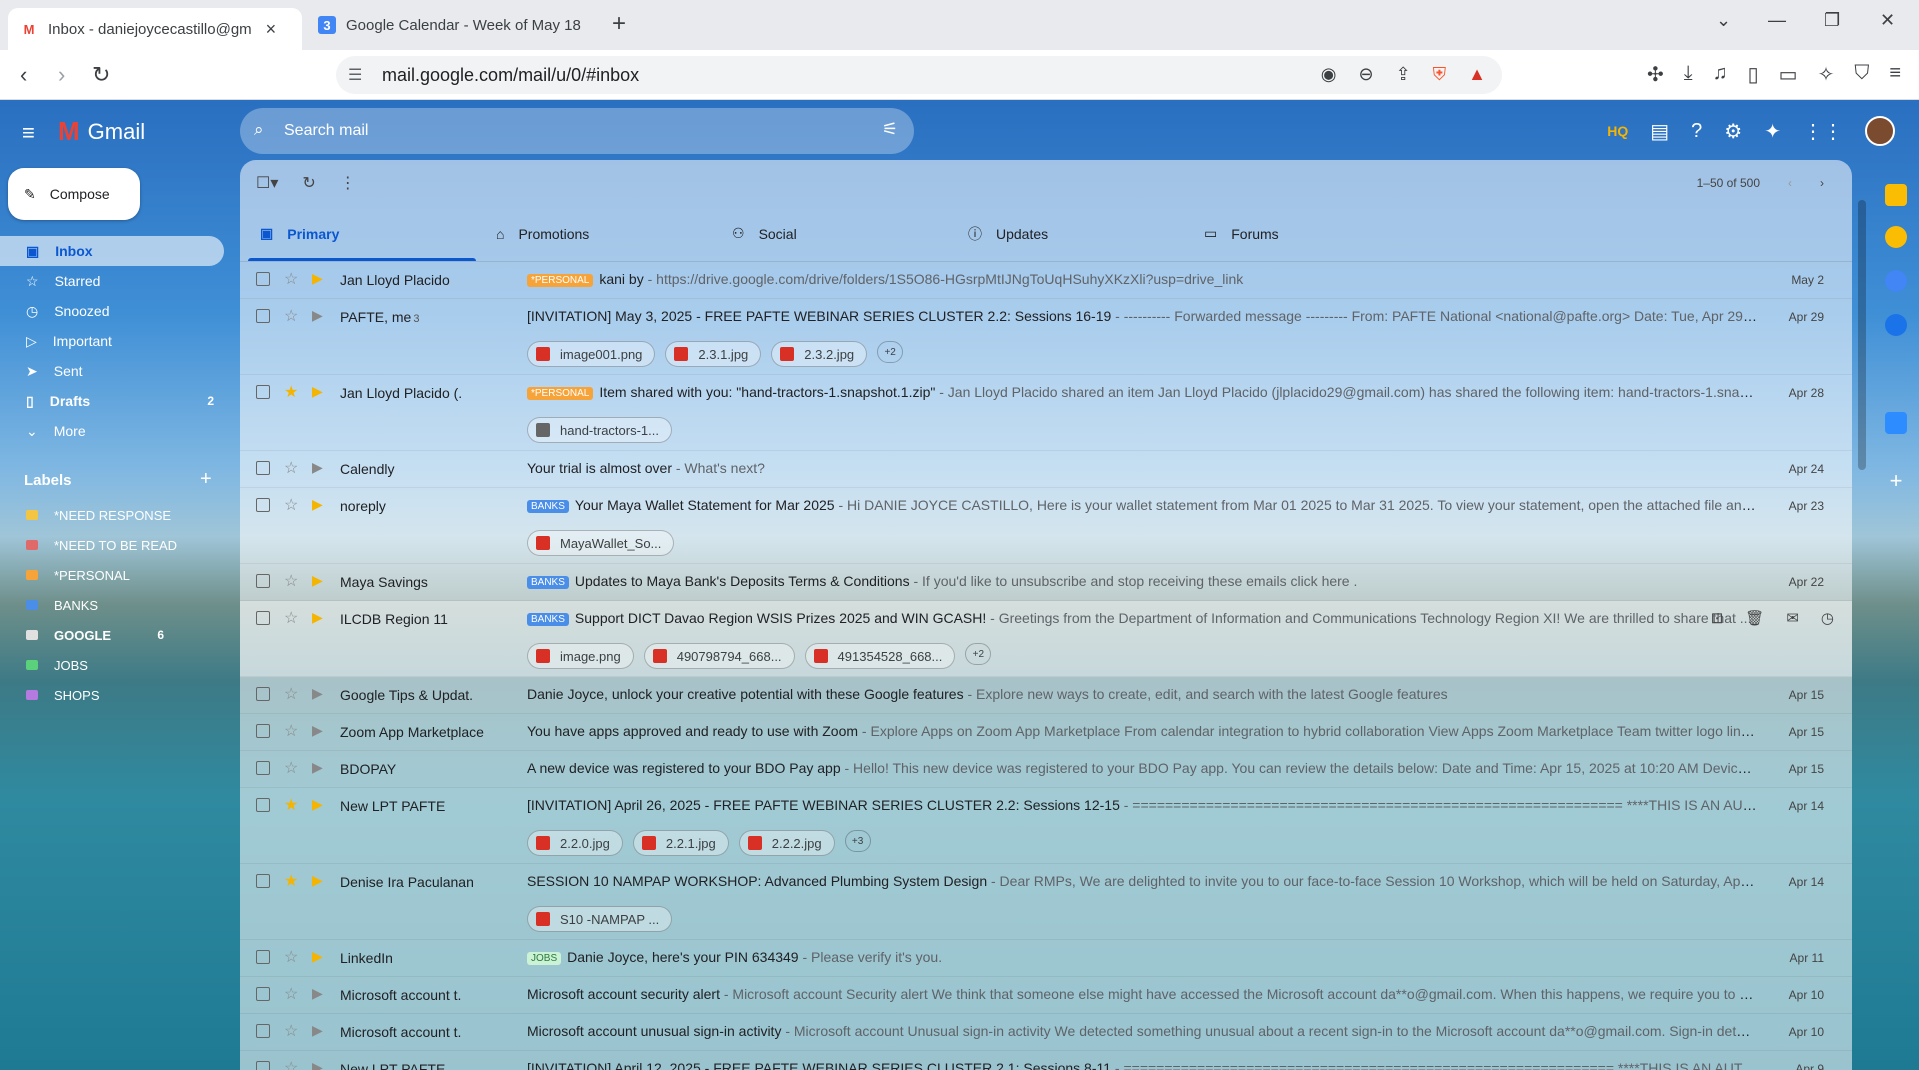 The image size is (1919, 1070). I want to click on tab-search-icon: ⌄, so click(1723, 20).